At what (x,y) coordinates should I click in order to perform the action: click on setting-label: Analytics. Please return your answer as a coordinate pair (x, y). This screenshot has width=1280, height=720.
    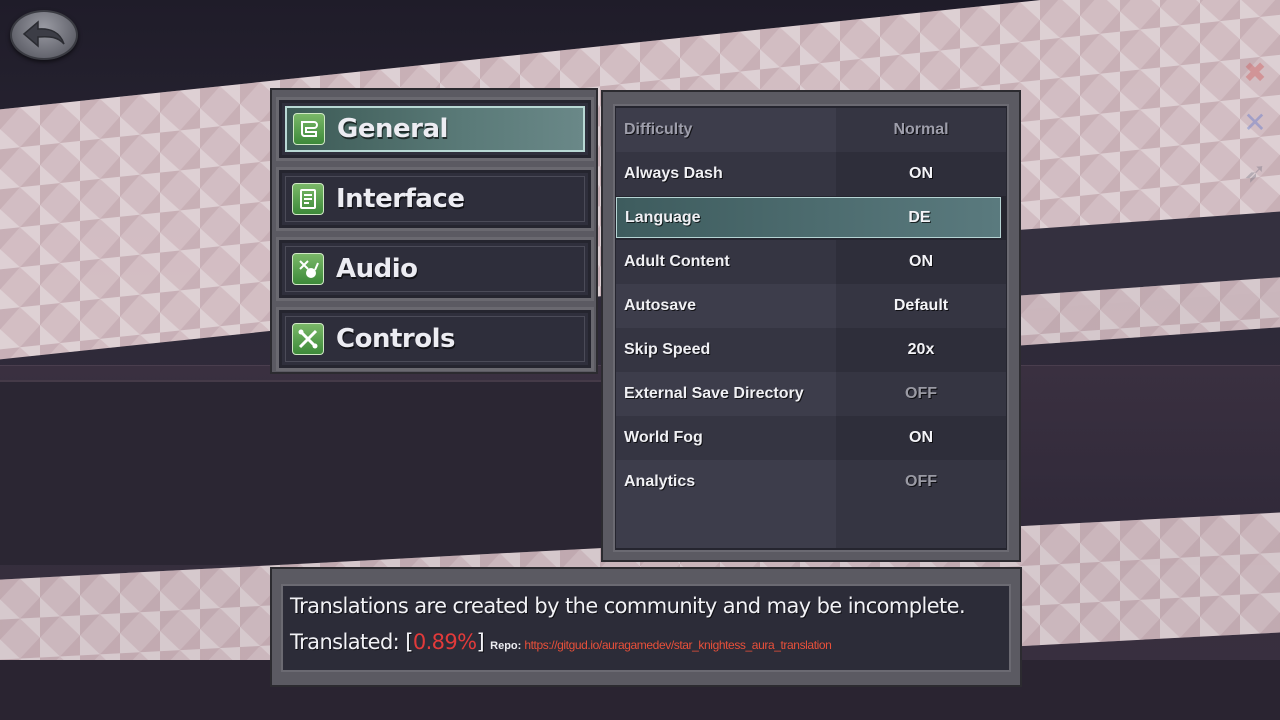
    Looking at the image, I should click on (726, 482).